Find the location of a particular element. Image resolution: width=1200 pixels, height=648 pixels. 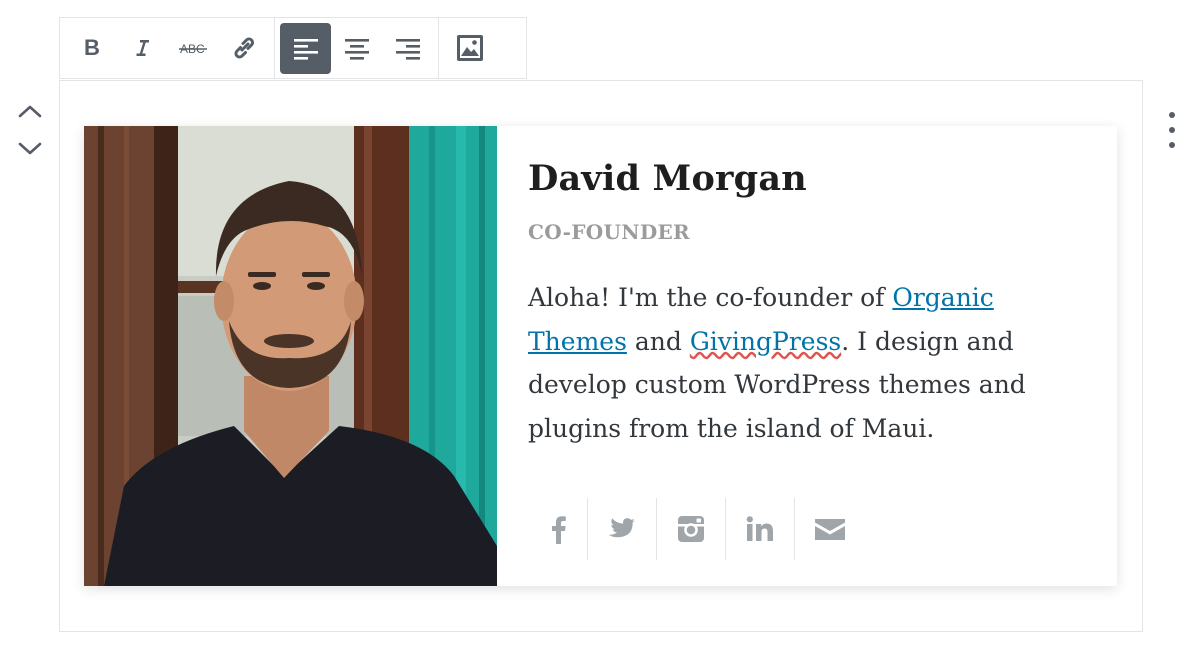

link-button is located at coordinates (243, 48).